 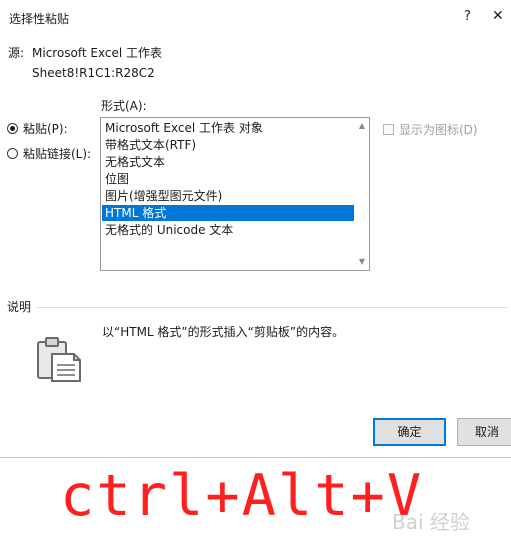 I want to click on scroll-down-icon: ▼, so click(x=362, y=261).